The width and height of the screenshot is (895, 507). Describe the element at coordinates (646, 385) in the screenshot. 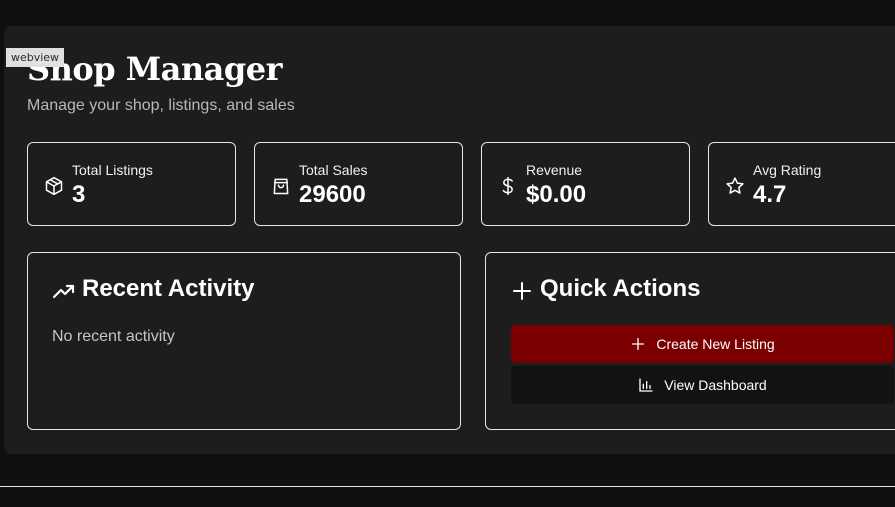

I see `bar-chart-icon` at that location.